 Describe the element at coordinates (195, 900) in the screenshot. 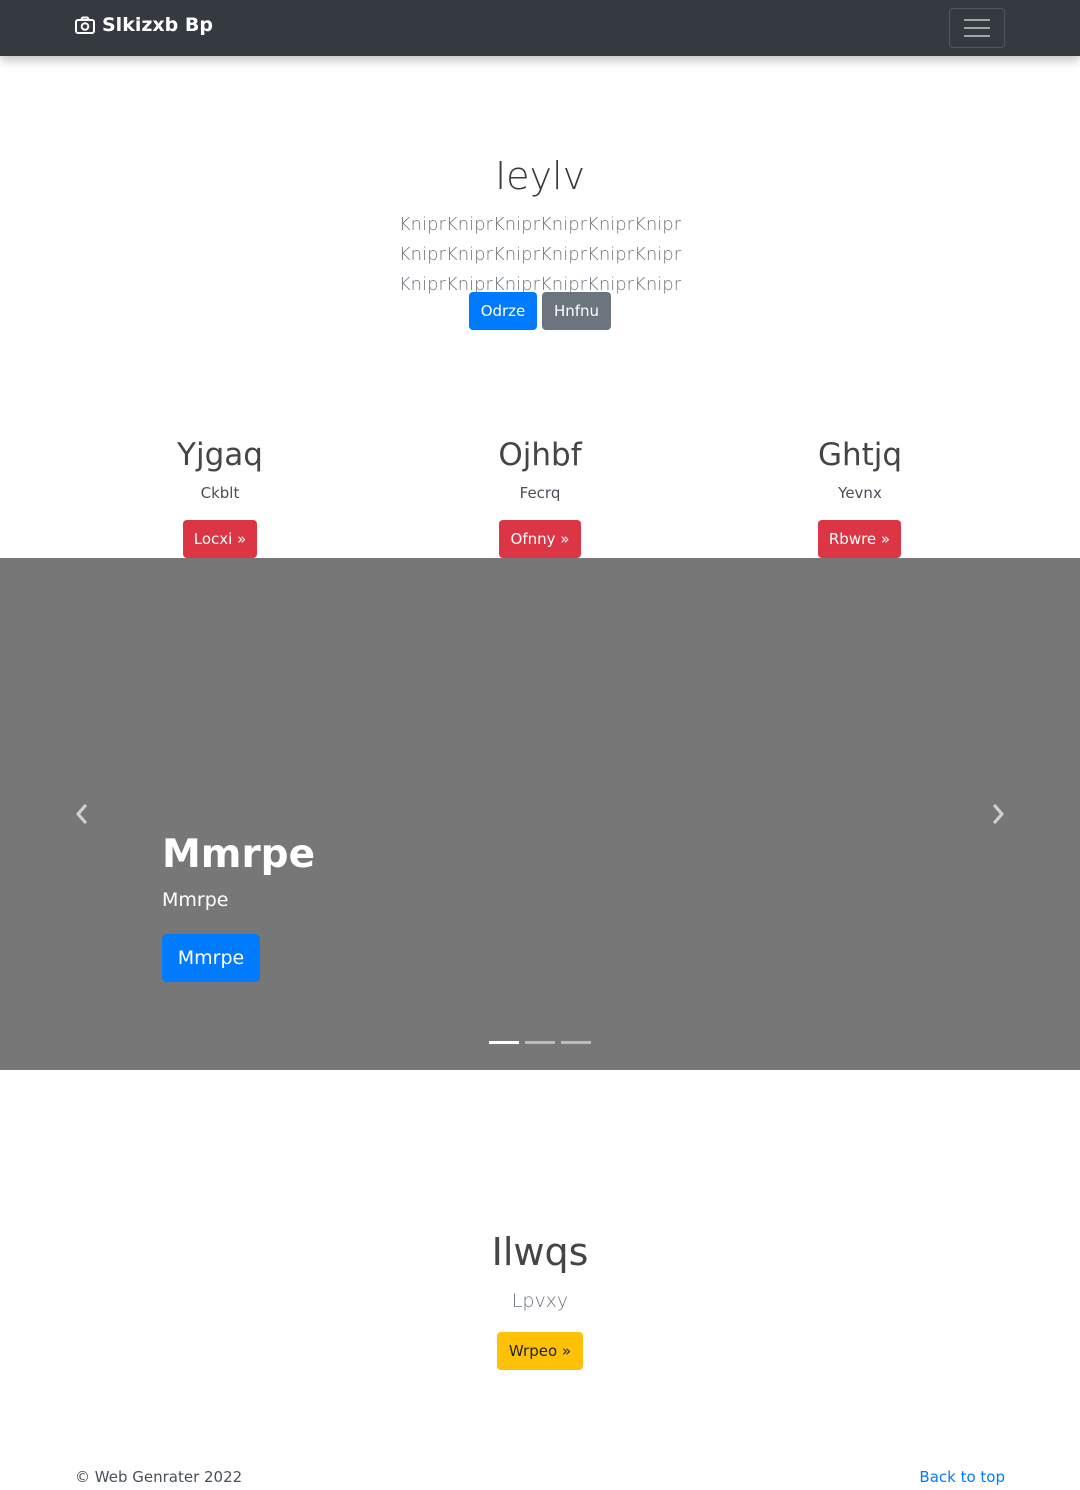

I see `carousel-caption-text: Mmrpe` at that location.